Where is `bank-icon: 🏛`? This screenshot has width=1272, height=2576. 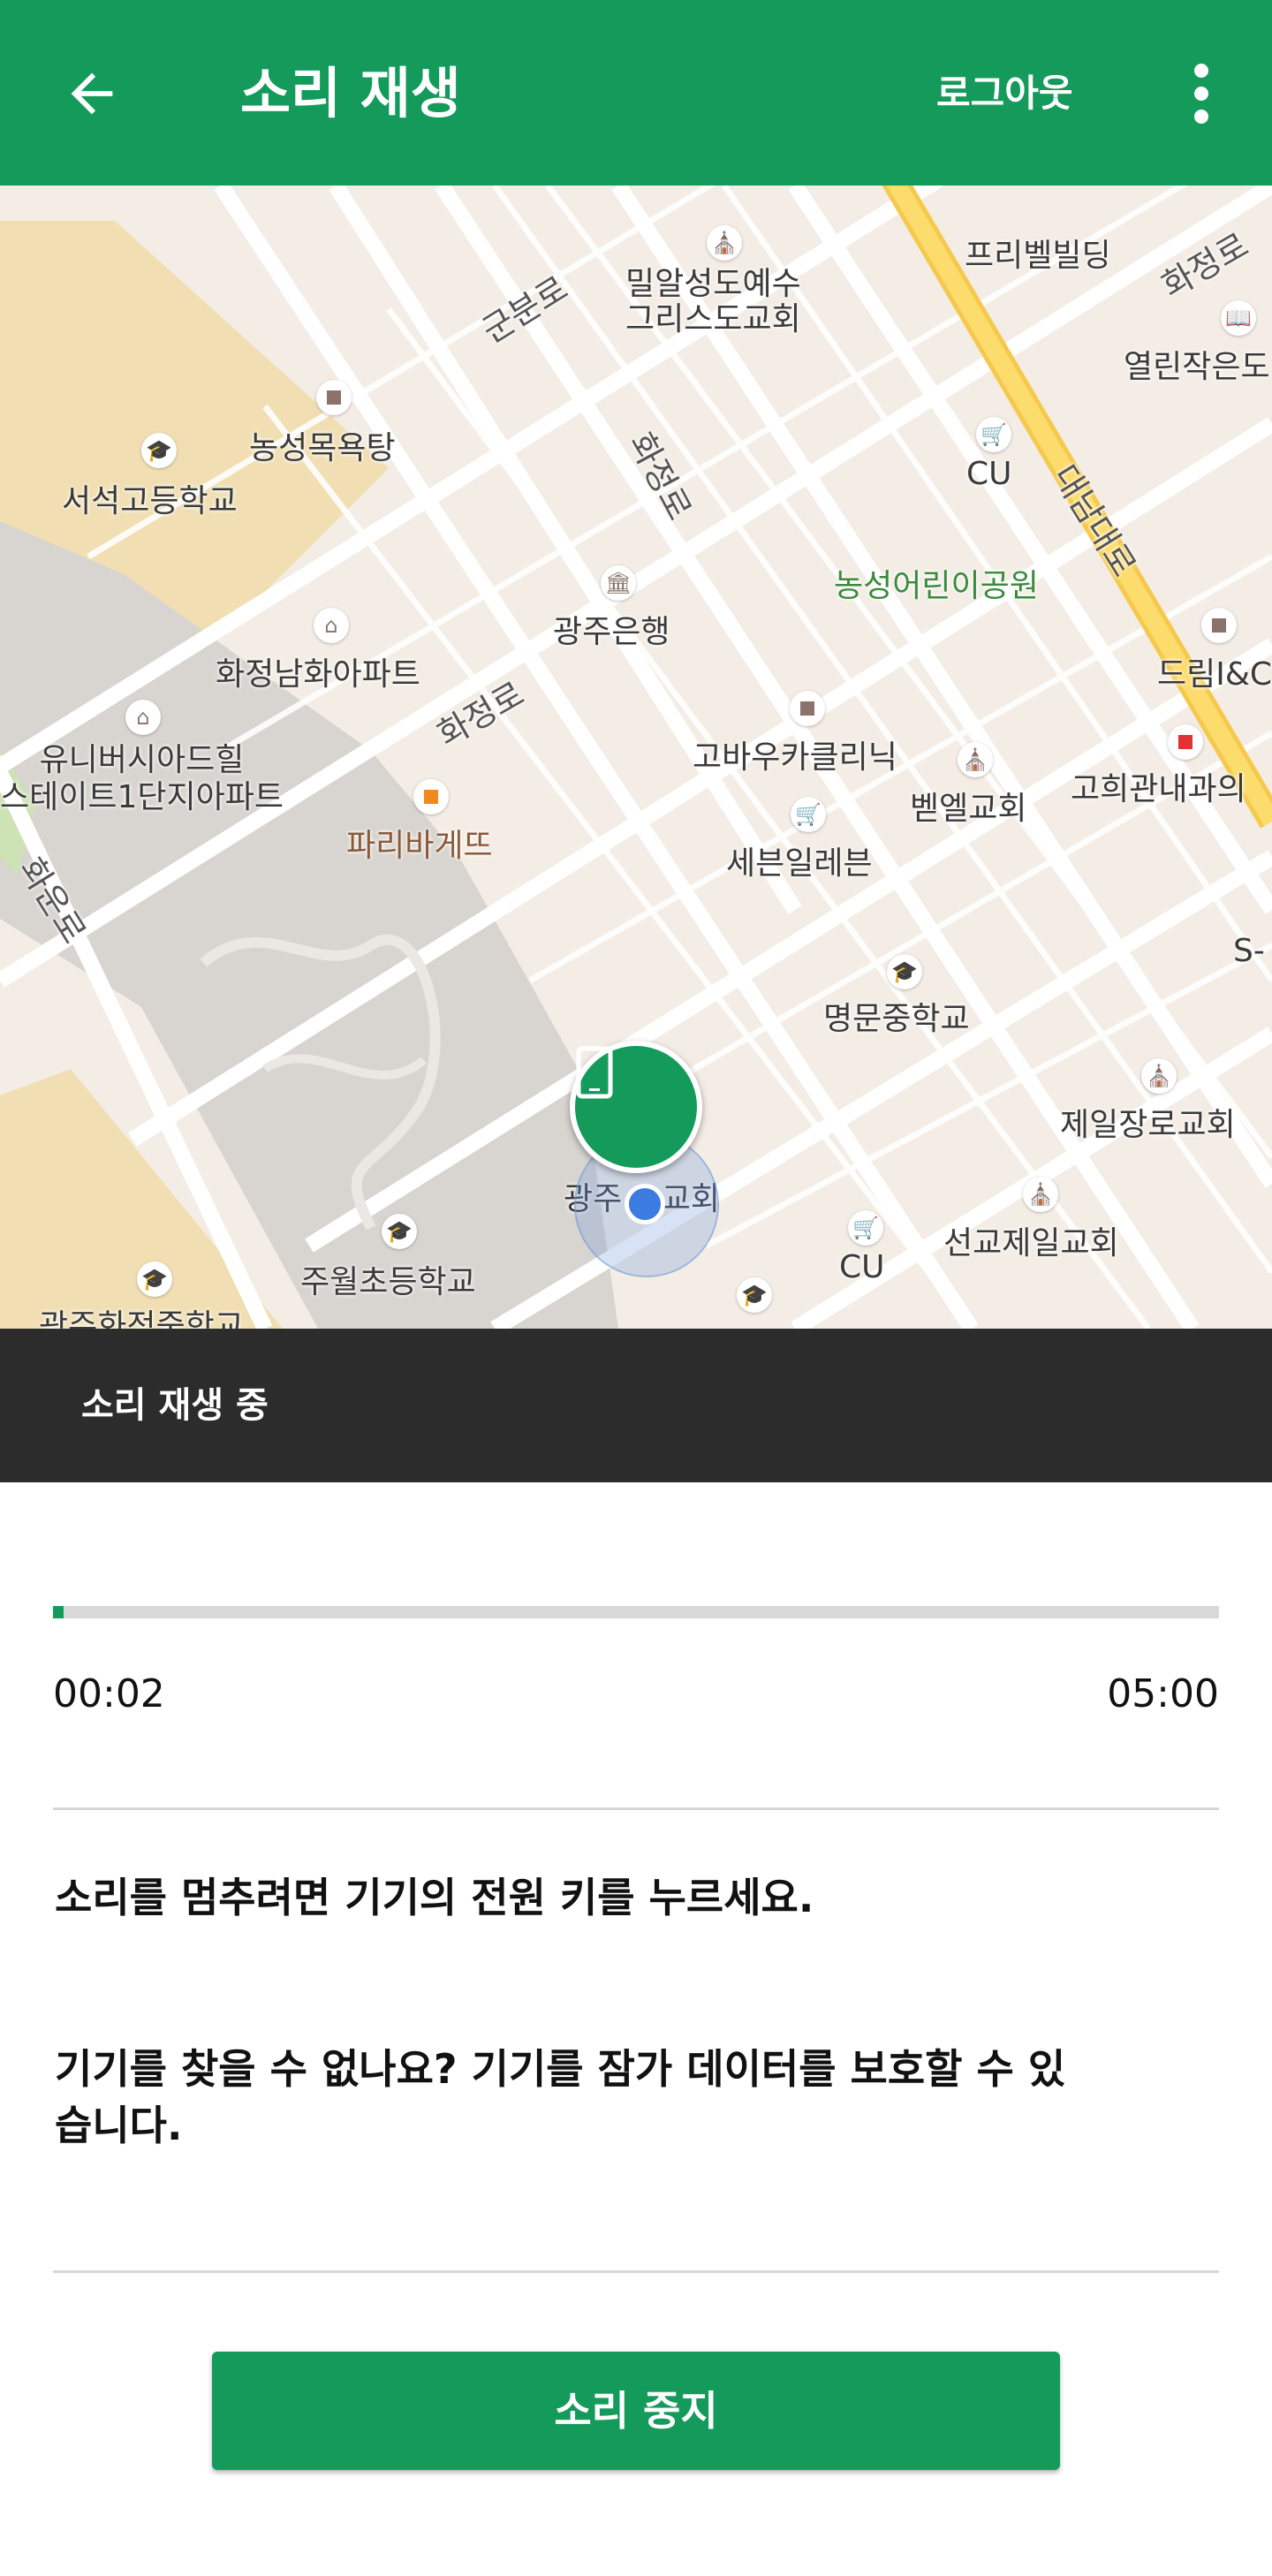 bank-icon: 🏛 is located at coordinates (618, 583).